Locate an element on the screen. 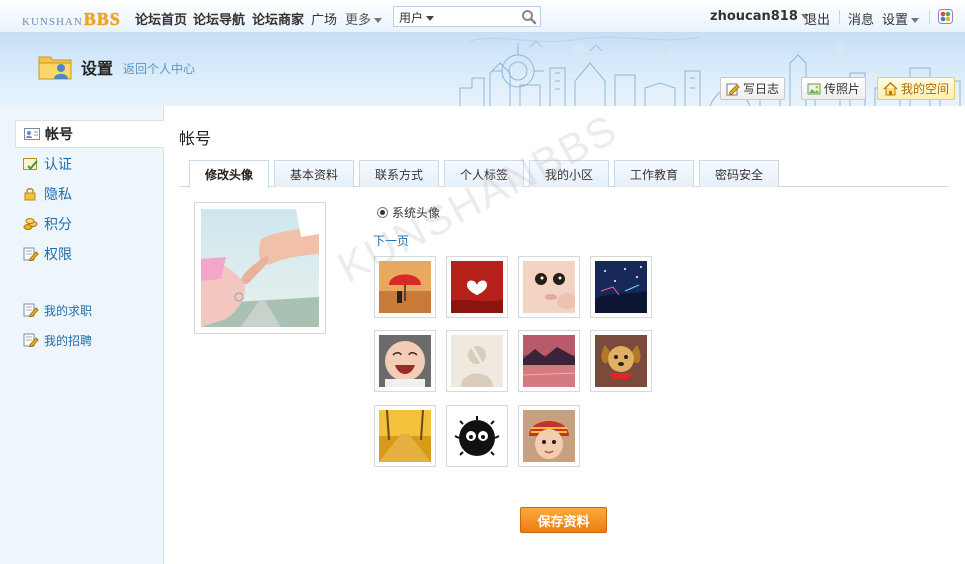 The width and height of the screenshot is (965, 564). nav-more-menu: 更多 is located at coordinates (364, 18).